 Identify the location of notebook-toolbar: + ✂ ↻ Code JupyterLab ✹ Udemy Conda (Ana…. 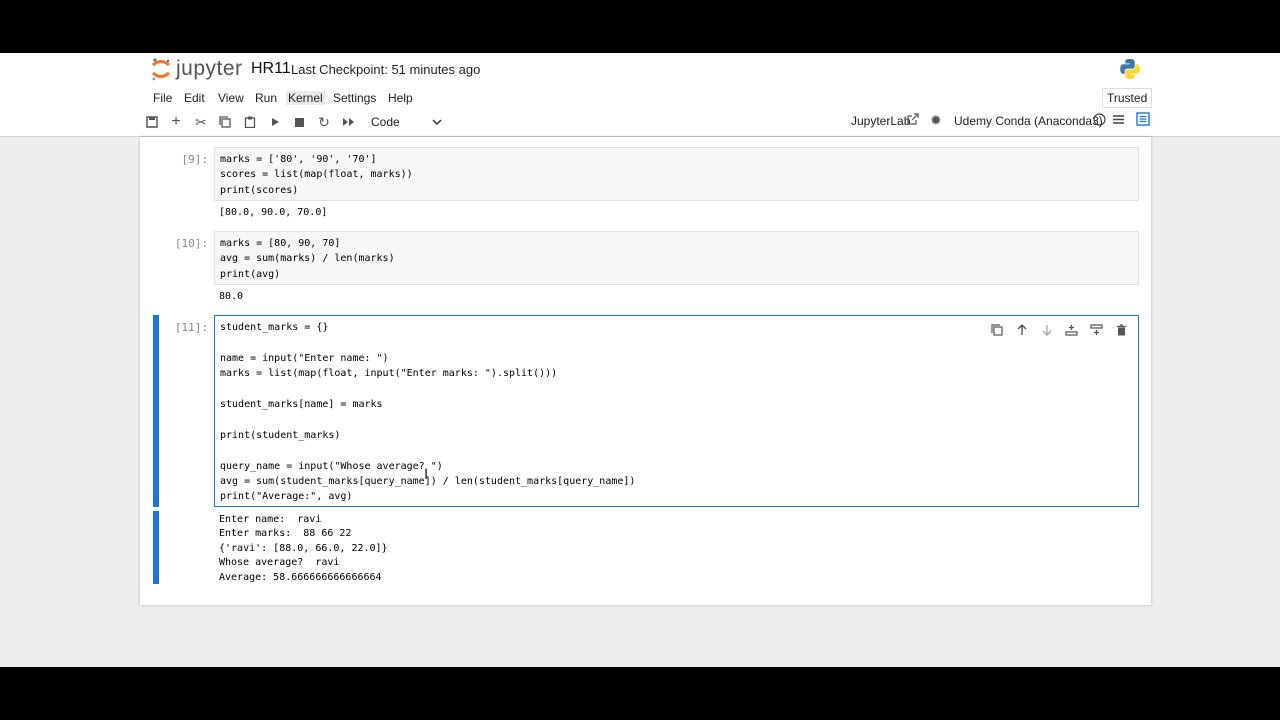
(640, 123).